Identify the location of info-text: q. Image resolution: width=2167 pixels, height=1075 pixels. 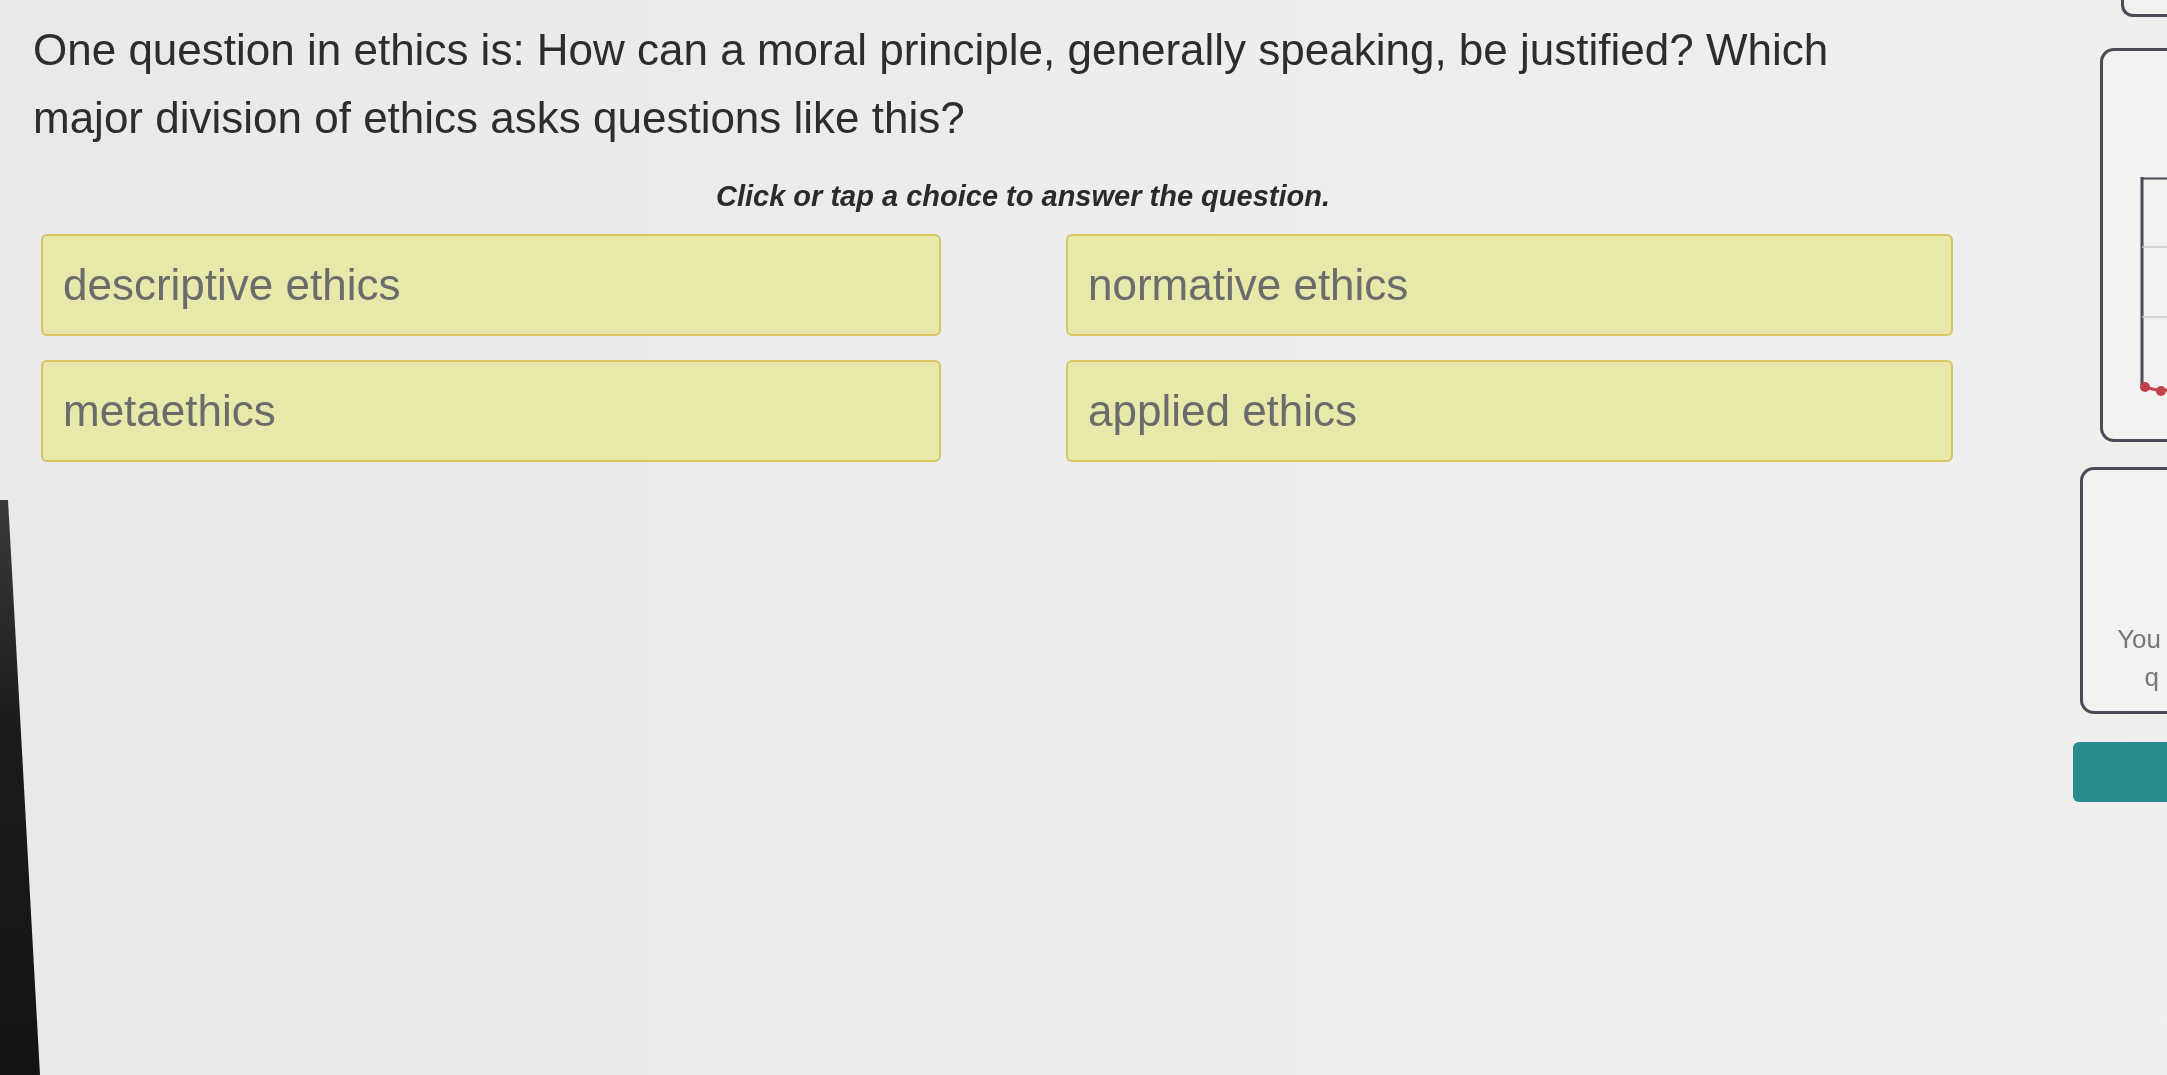
(2152, 677).